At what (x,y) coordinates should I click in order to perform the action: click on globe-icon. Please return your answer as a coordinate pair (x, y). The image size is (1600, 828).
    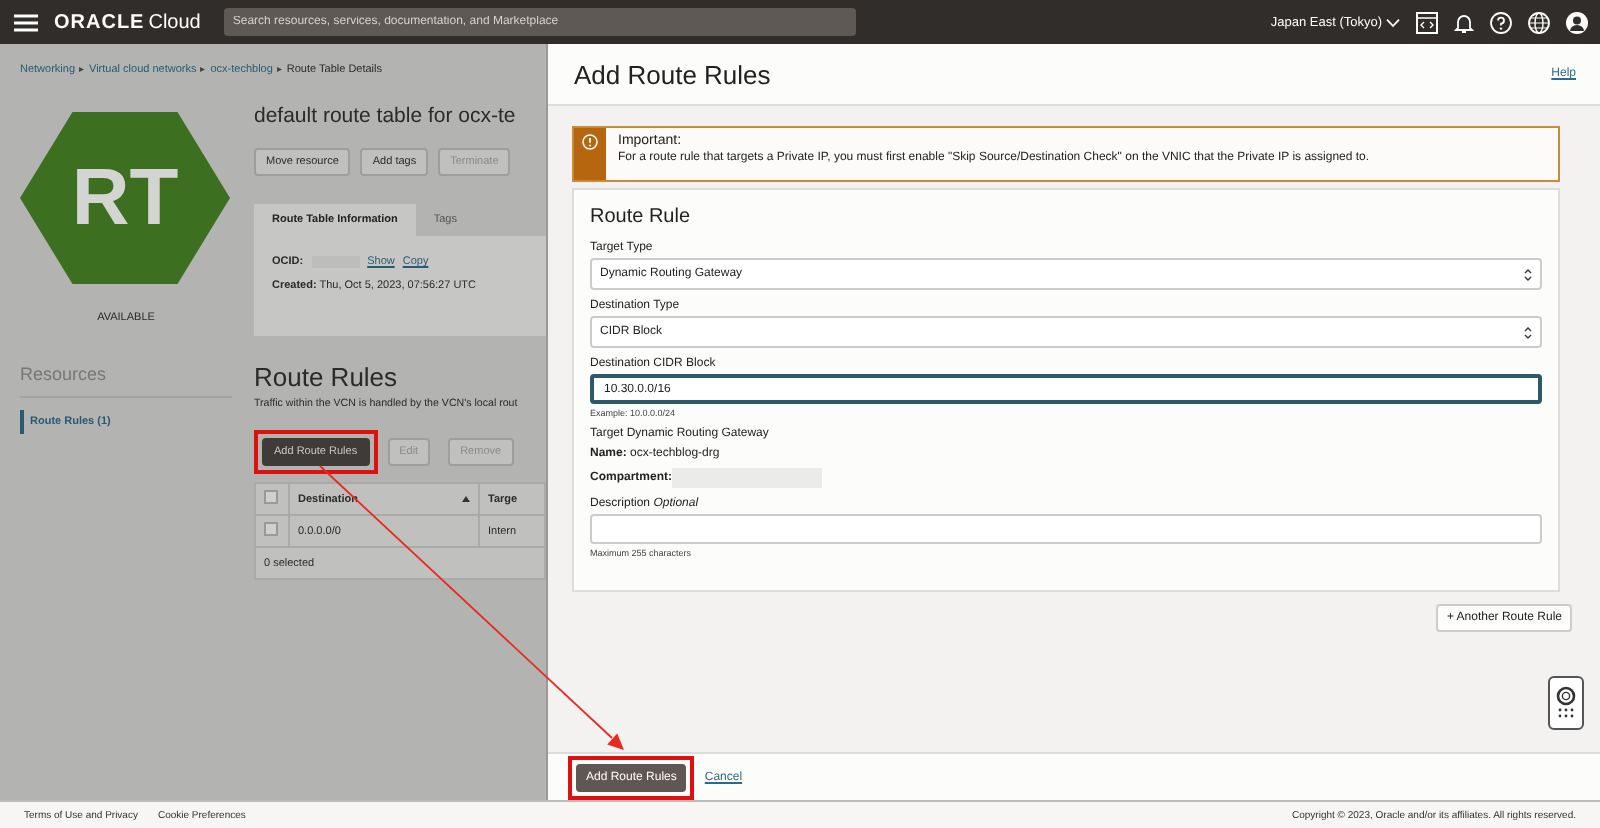
    Looking at the image, I should click on (1539, 22).